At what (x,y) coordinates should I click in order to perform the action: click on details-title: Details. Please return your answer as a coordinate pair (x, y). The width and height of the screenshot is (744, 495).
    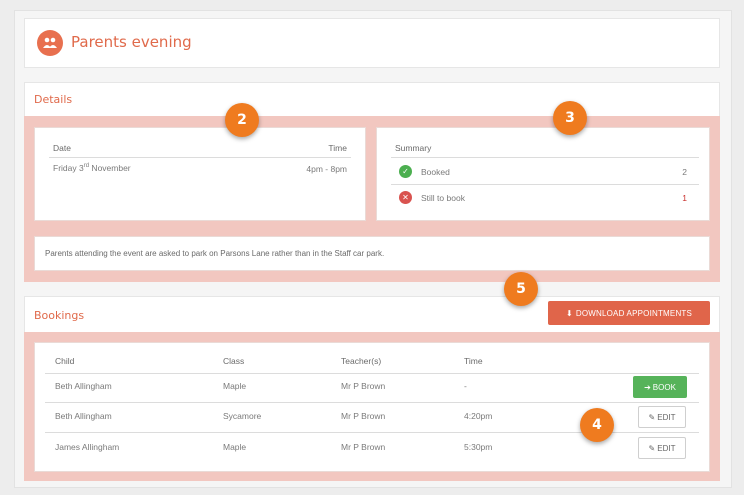
    Looking at the image, I should click on (53, 99).